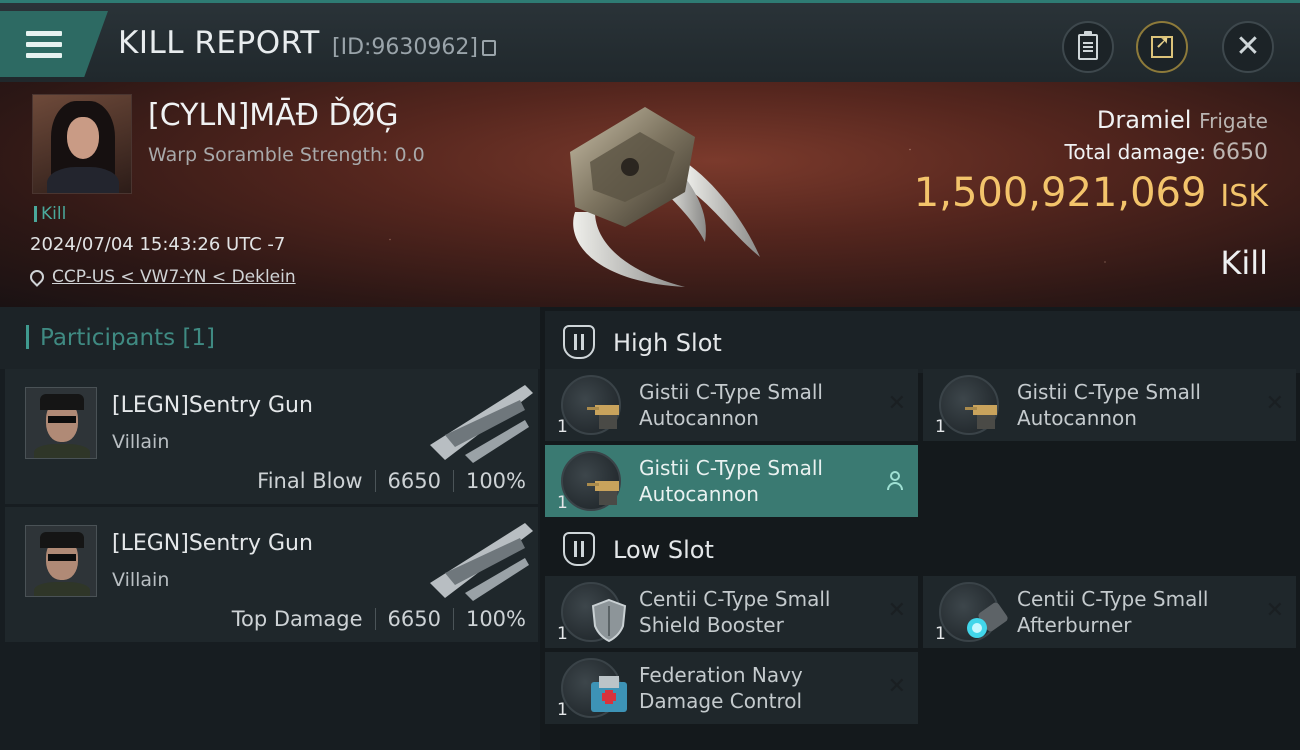 The width and height of the screenshot is (1300, 750). Describe the element at coordinates (594, 688) in the screenshot. I see `damage-control-icon` at that location.